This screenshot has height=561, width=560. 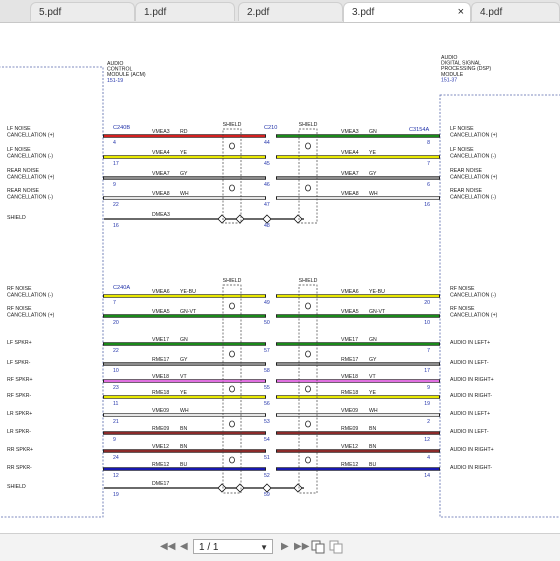 I want to click on pin-number: 21, so click(x=116, y=422).